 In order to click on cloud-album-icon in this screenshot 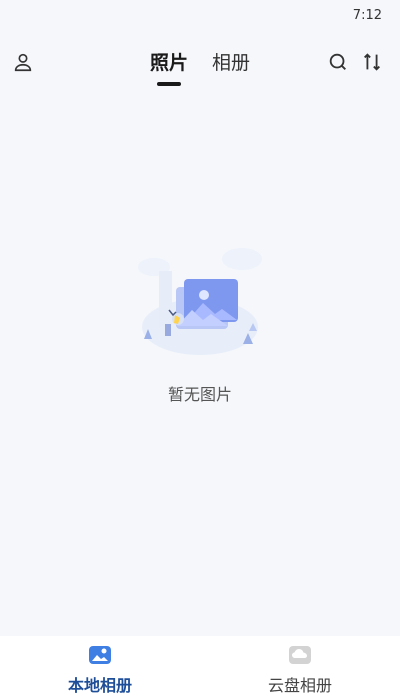, I will do `click(300, 655)`.